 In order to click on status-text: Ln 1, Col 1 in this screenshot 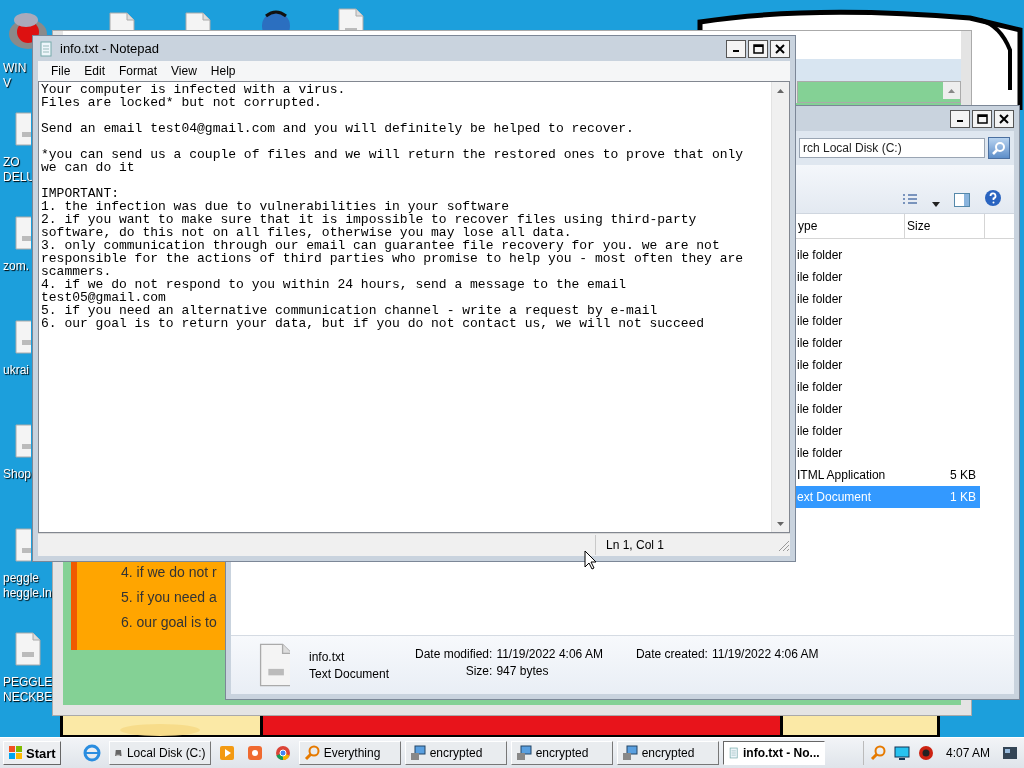, I will do `click(685, 545)`.